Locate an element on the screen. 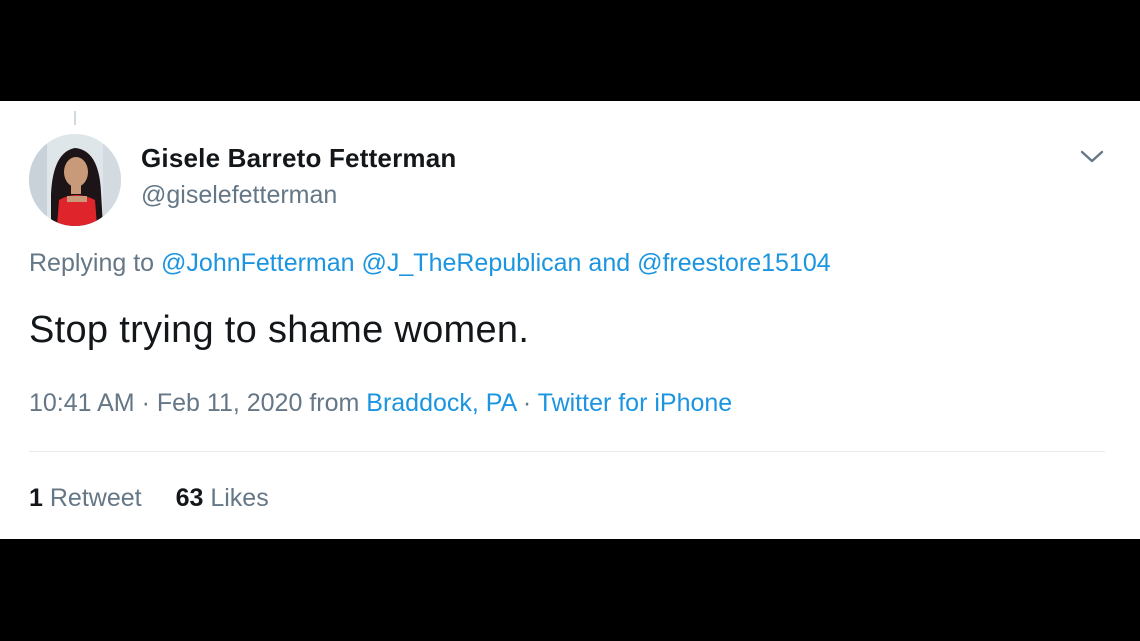 This screenshot has width=1140, height=641. mention-link: @JohnFetterman is located at coordinates (258, 263).